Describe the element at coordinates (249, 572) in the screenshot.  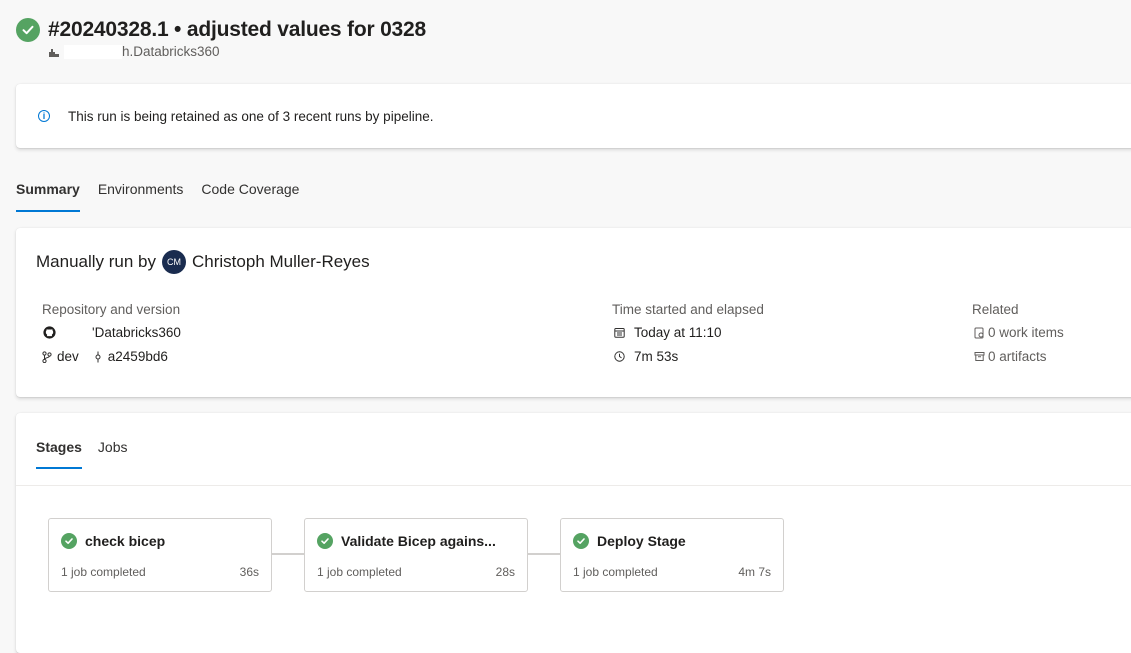
I see `stage-duration: 36s` at that location.